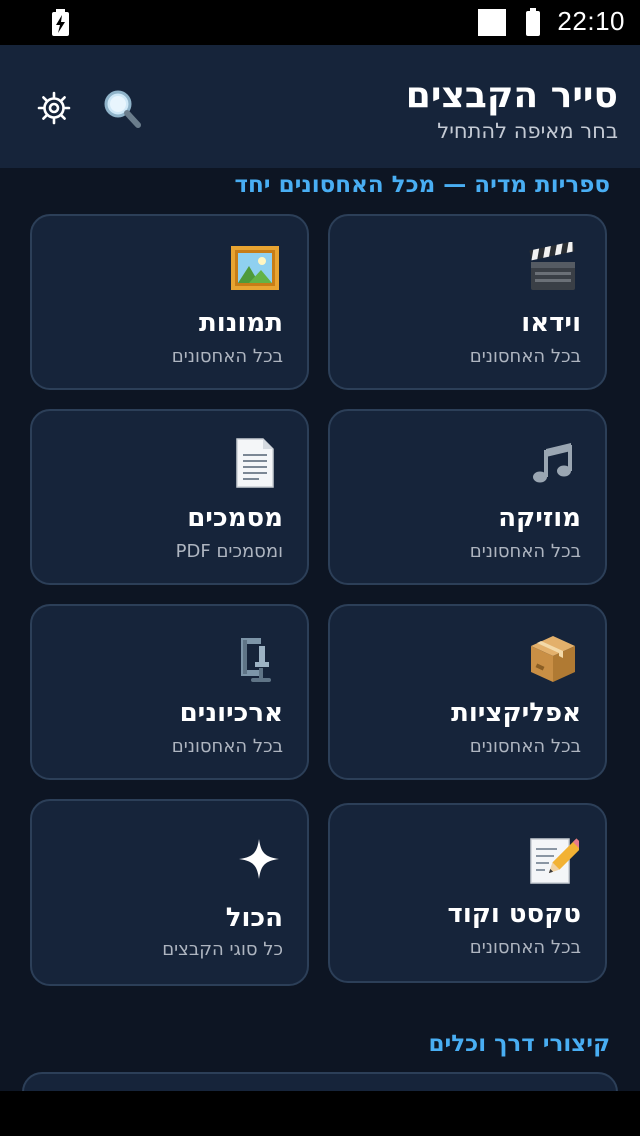 The height and width of the screenshot is (1136, 640). I want to click on card-title: אפליקציות, so click(516, 713).